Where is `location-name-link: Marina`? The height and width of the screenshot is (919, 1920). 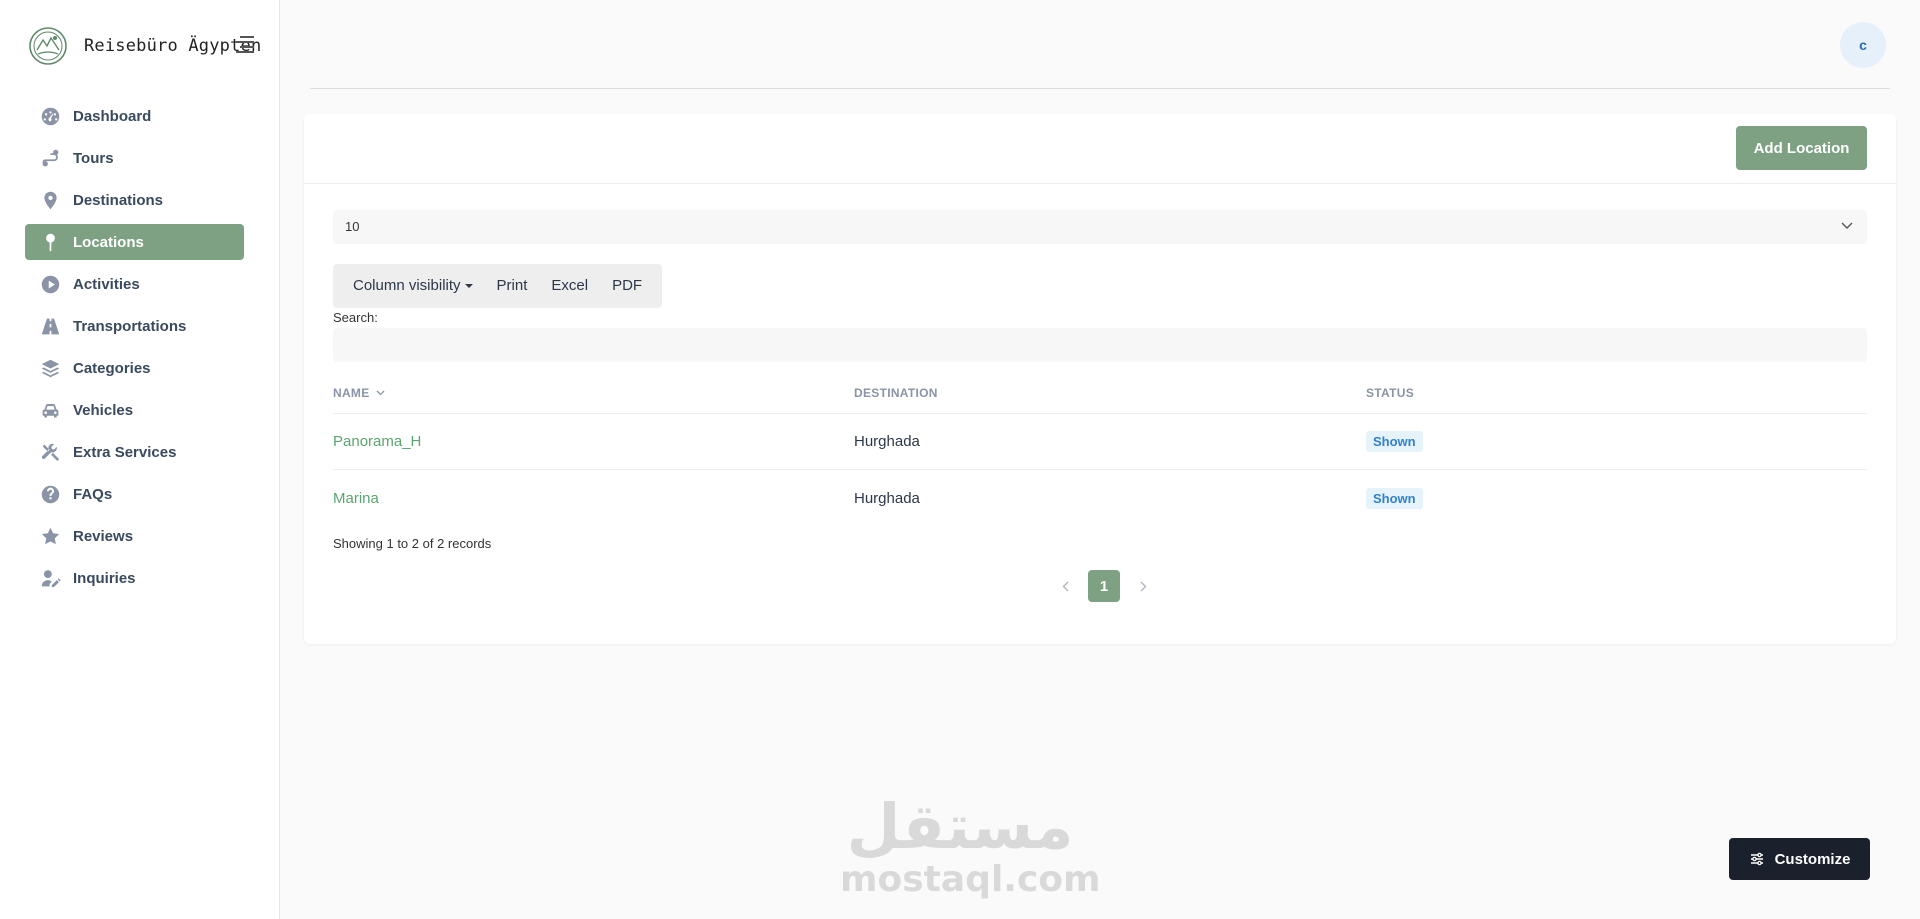
location-name-link: Marina is located at coordinates (356, 498).